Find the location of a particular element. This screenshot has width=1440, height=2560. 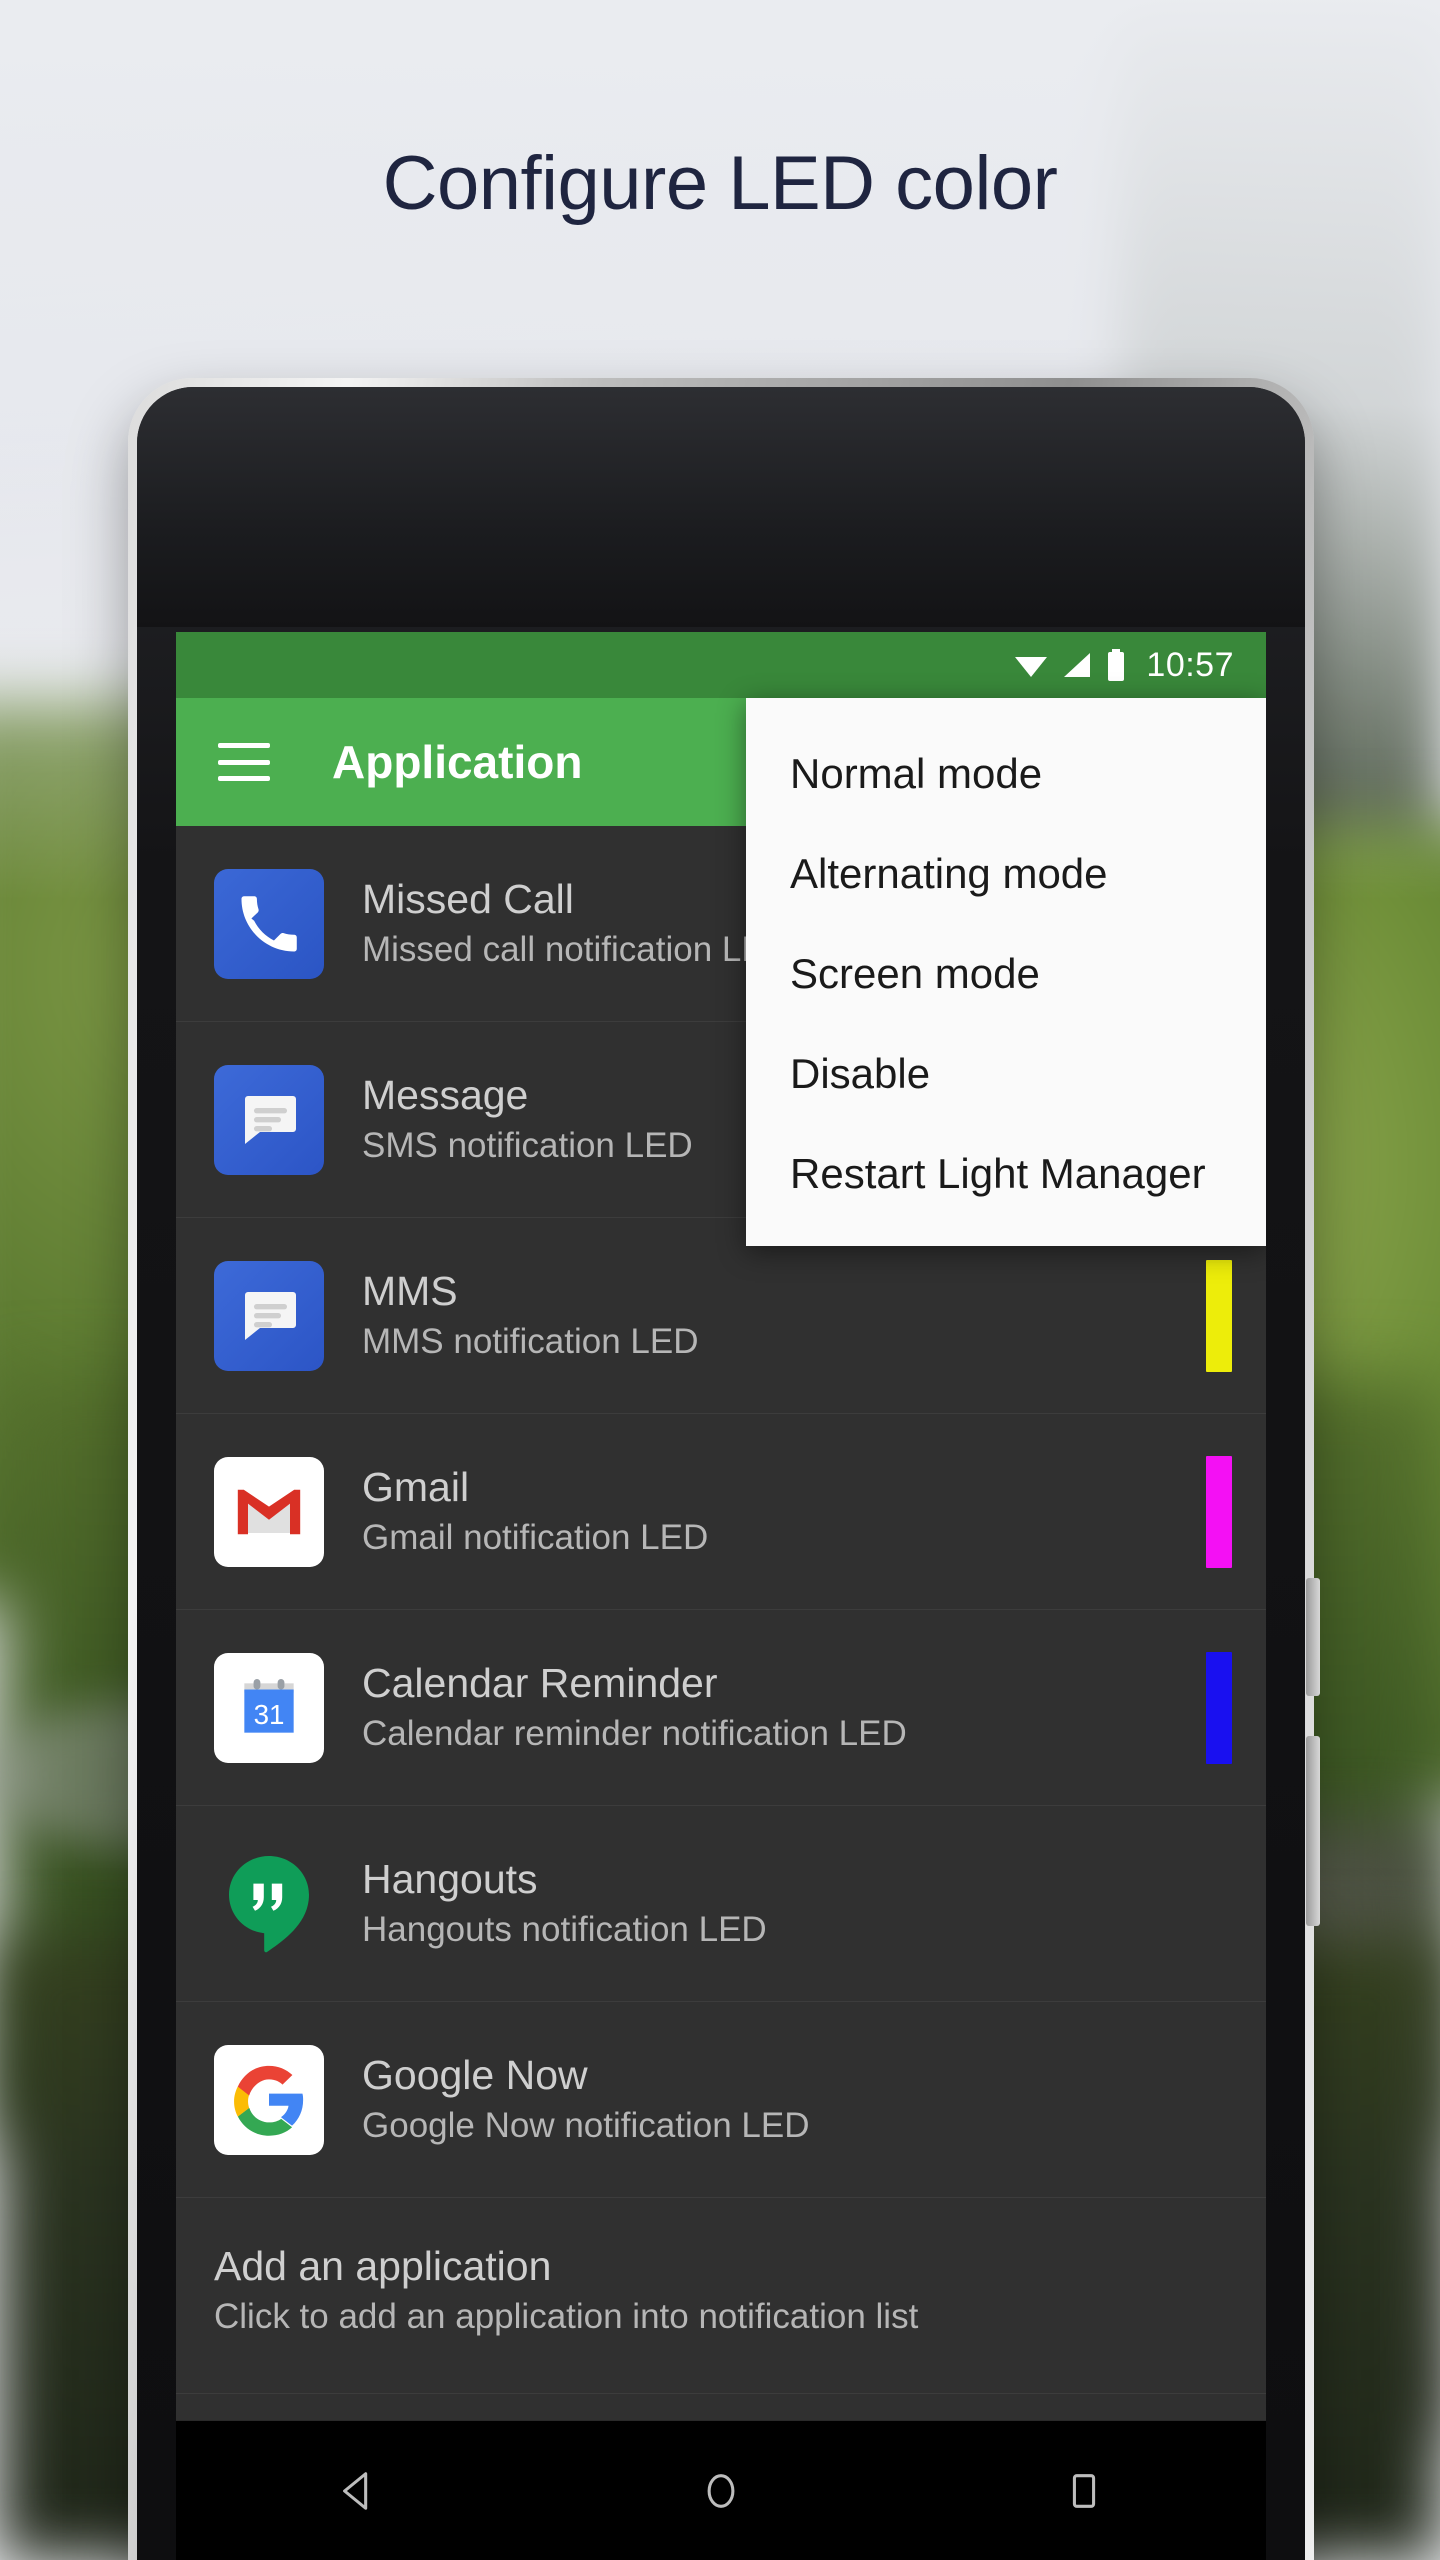

phone-icon is located at coordinates (269, 923).